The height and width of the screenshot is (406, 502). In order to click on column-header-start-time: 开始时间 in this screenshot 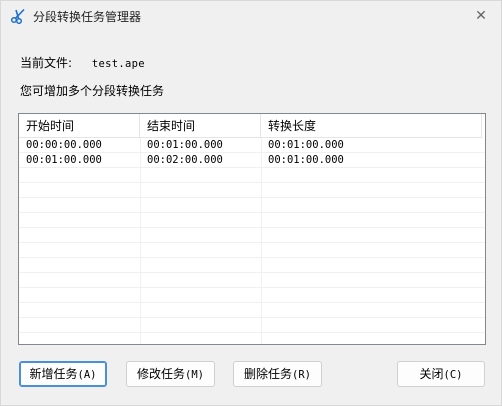, I will do `click(79, 126)`.